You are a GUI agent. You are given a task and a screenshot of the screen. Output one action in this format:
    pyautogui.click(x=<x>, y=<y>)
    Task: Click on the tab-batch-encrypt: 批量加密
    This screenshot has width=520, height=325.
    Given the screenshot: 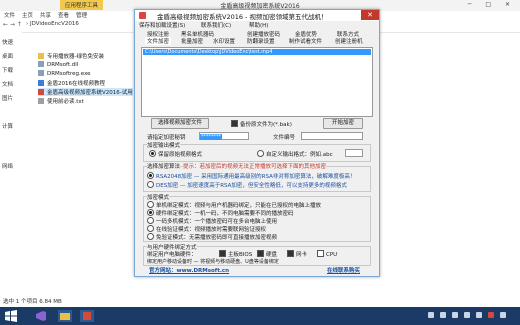 What is the action you would take?
    pyautogui.click(x=192, y=41)
    